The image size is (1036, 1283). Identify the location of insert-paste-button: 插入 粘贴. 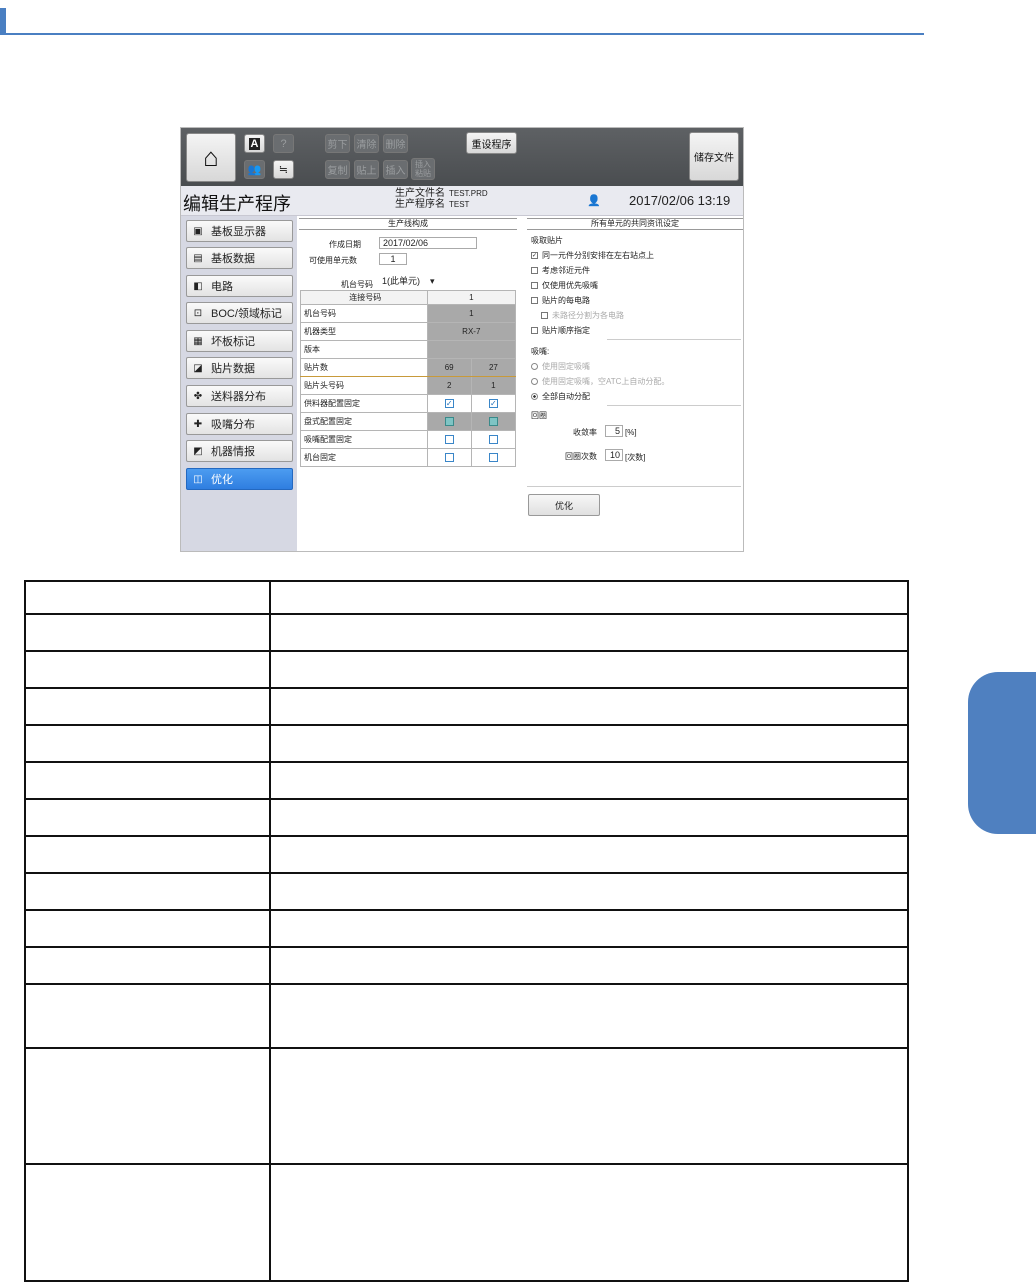
(423, 169).